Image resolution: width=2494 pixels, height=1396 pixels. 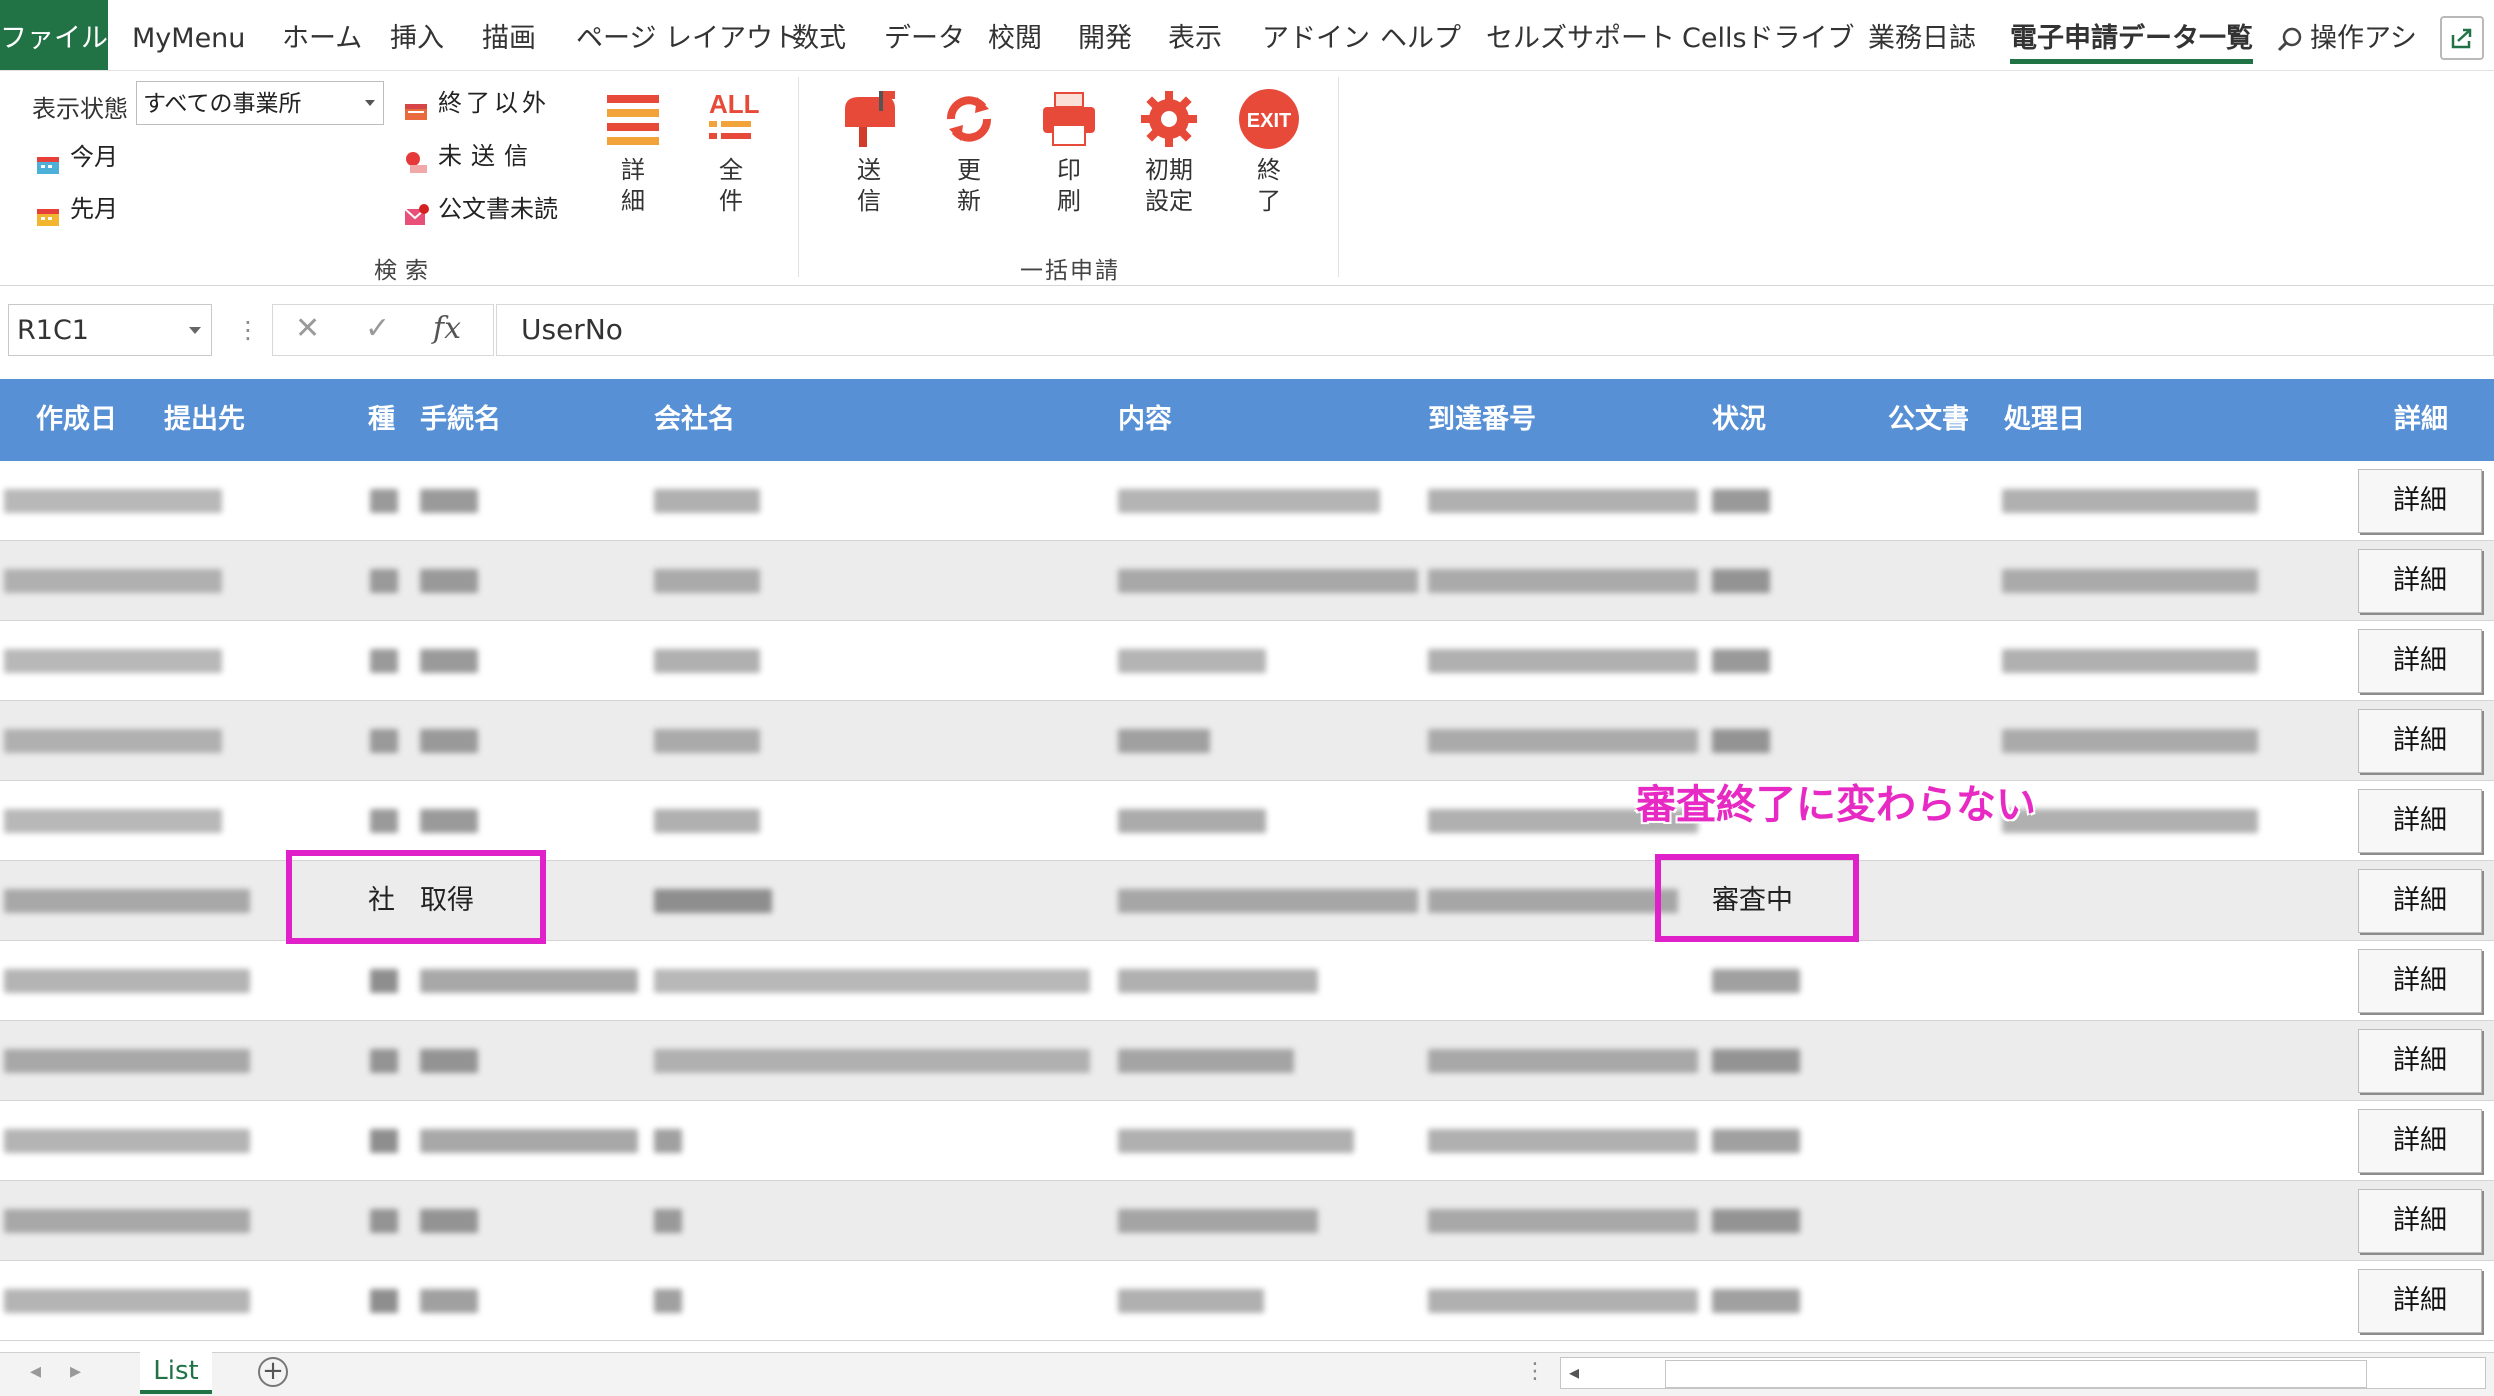 I want to click on tab-mymenu: MyMenu, so click(x=188, y=35).